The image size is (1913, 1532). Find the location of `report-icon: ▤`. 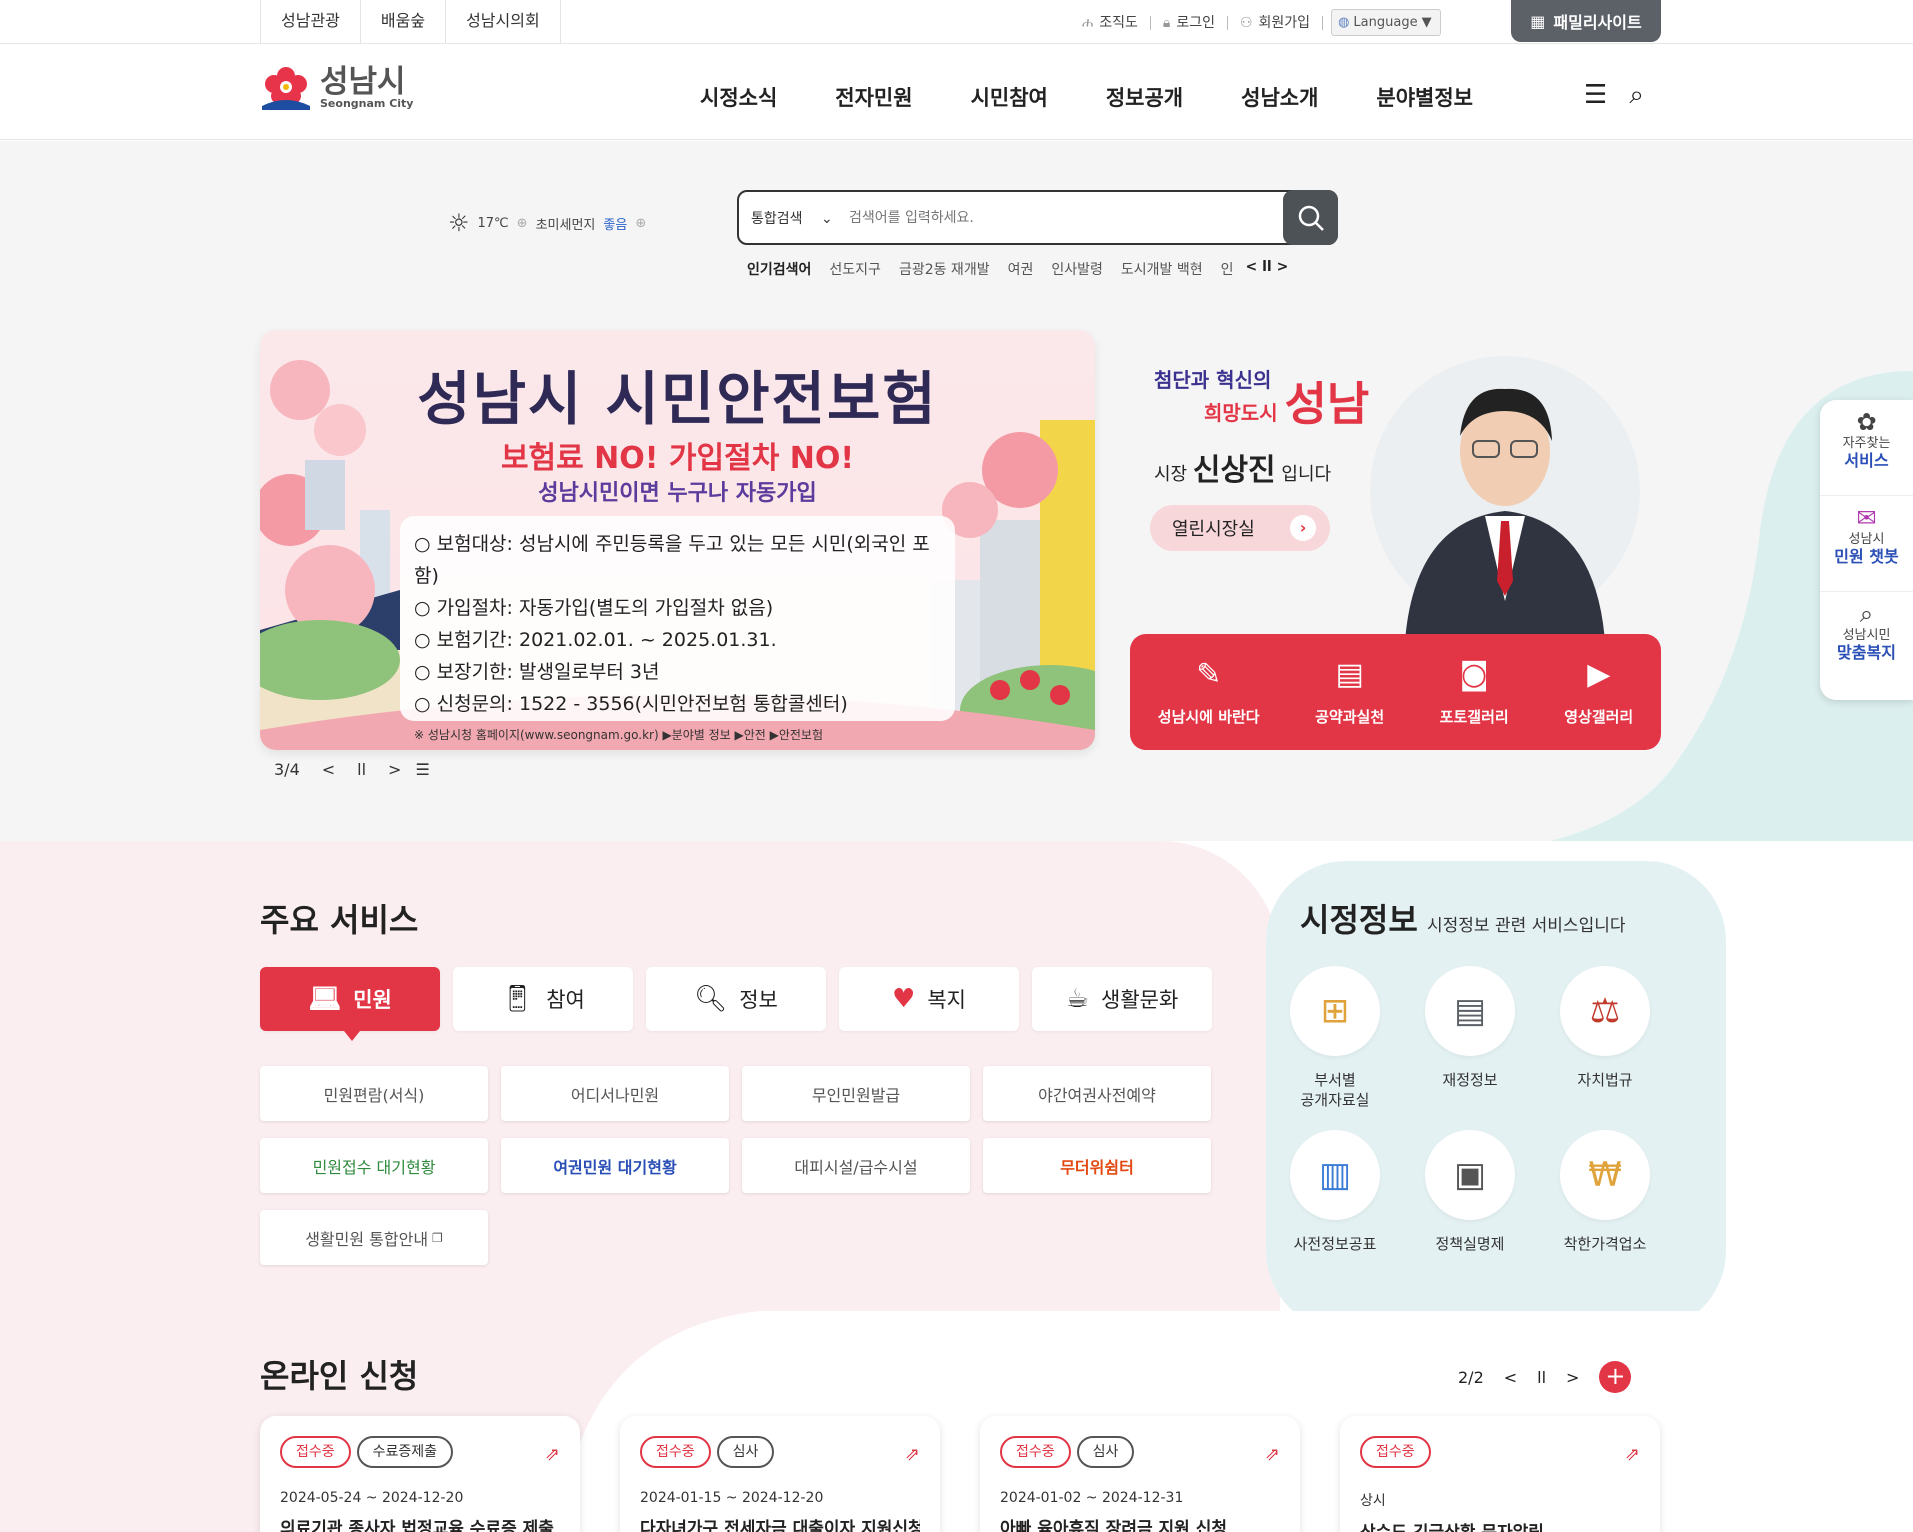

report-icon: ▤ is located at coordinates (1470, 1011).